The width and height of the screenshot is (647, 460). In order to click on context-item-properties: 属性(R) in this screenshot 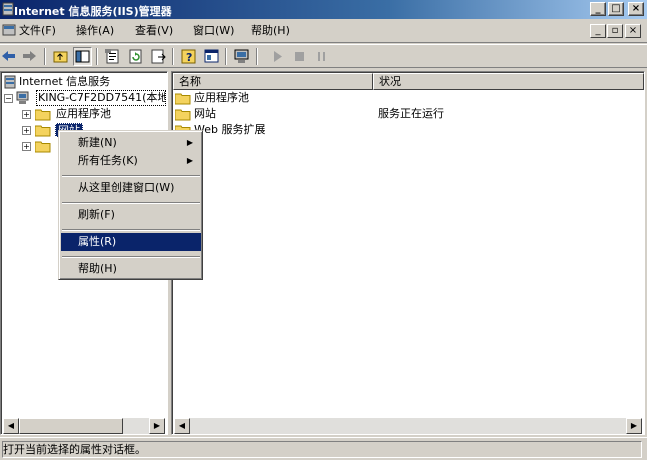, I will do `click(131, 242)`.